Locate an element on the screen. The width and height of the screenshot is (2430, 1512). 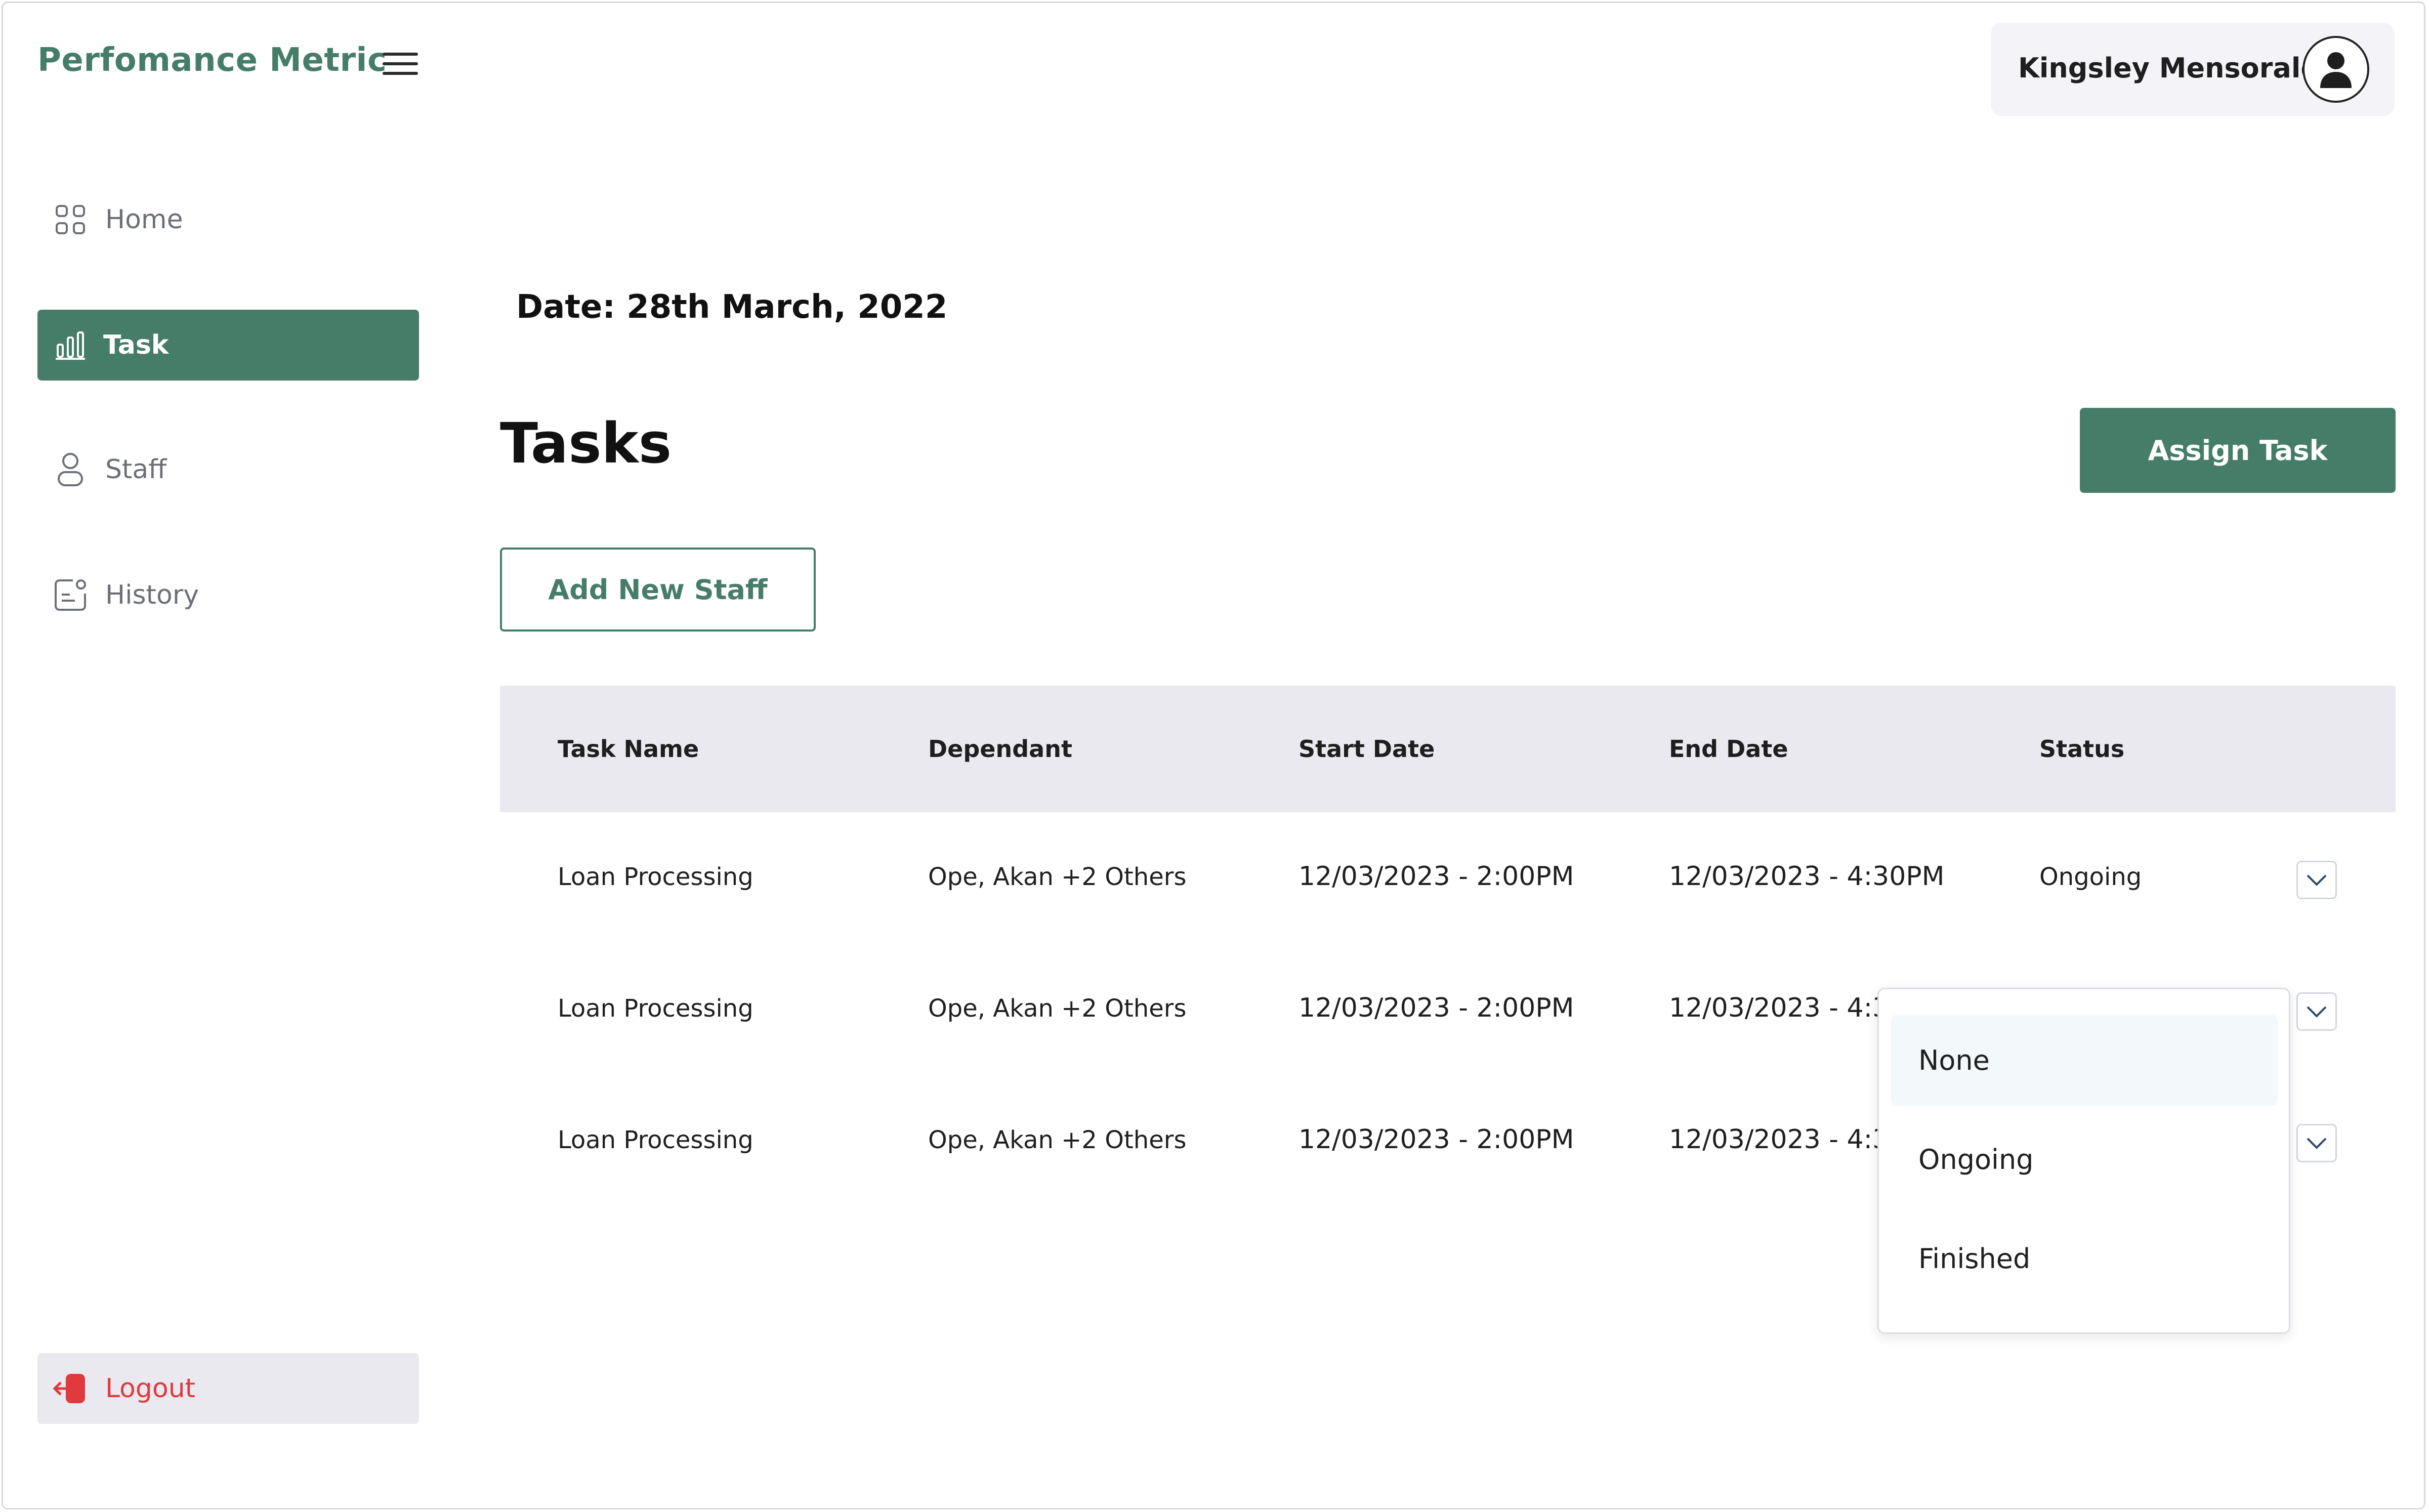
avatar is located at coordinates (2335, 69).